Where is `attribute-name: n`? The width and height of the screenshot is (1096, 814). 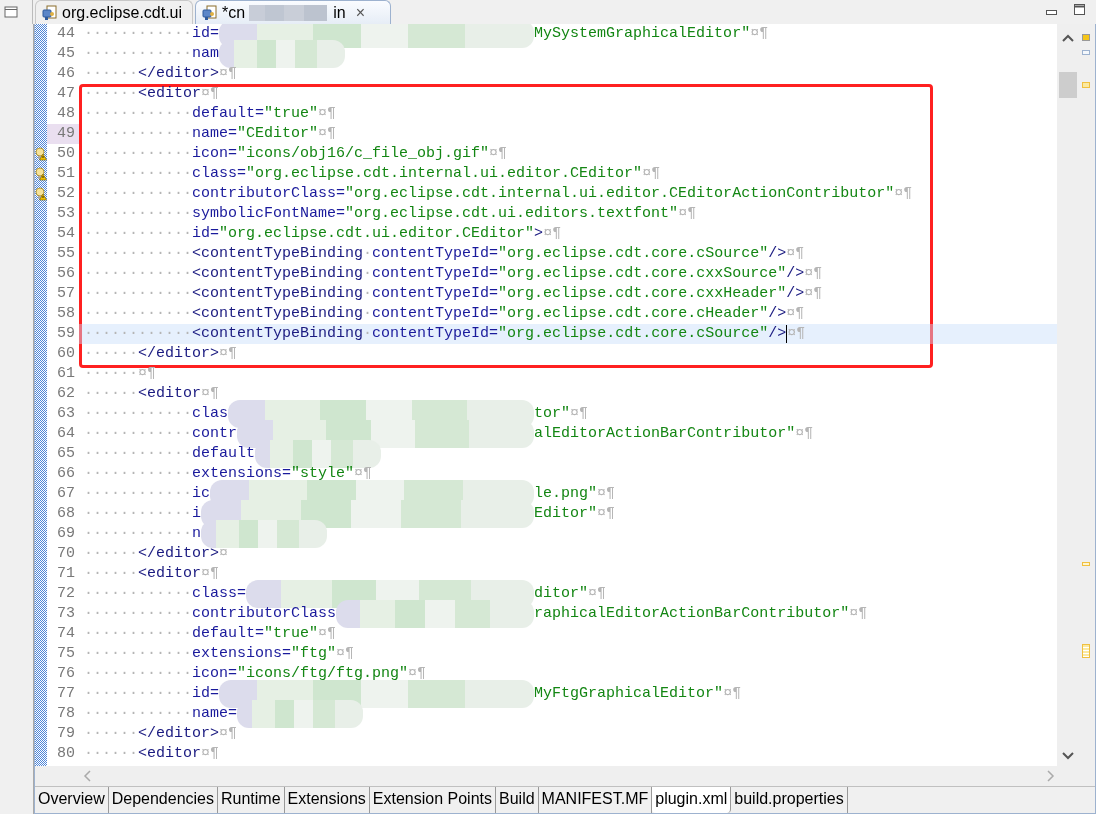
attribute-name: n is located at coordinates (197, 534).